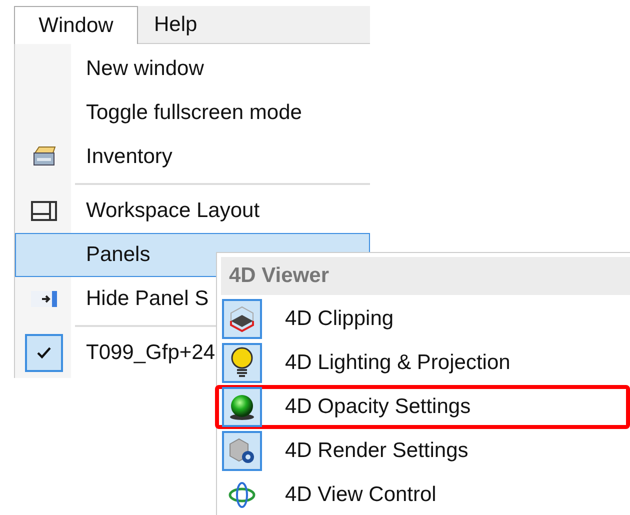 This screenshot has height=515, width=630. Describe the element at coordinates (422, 319) in the screenshot. I see `submenu-item: 4D Clipping` at that location.